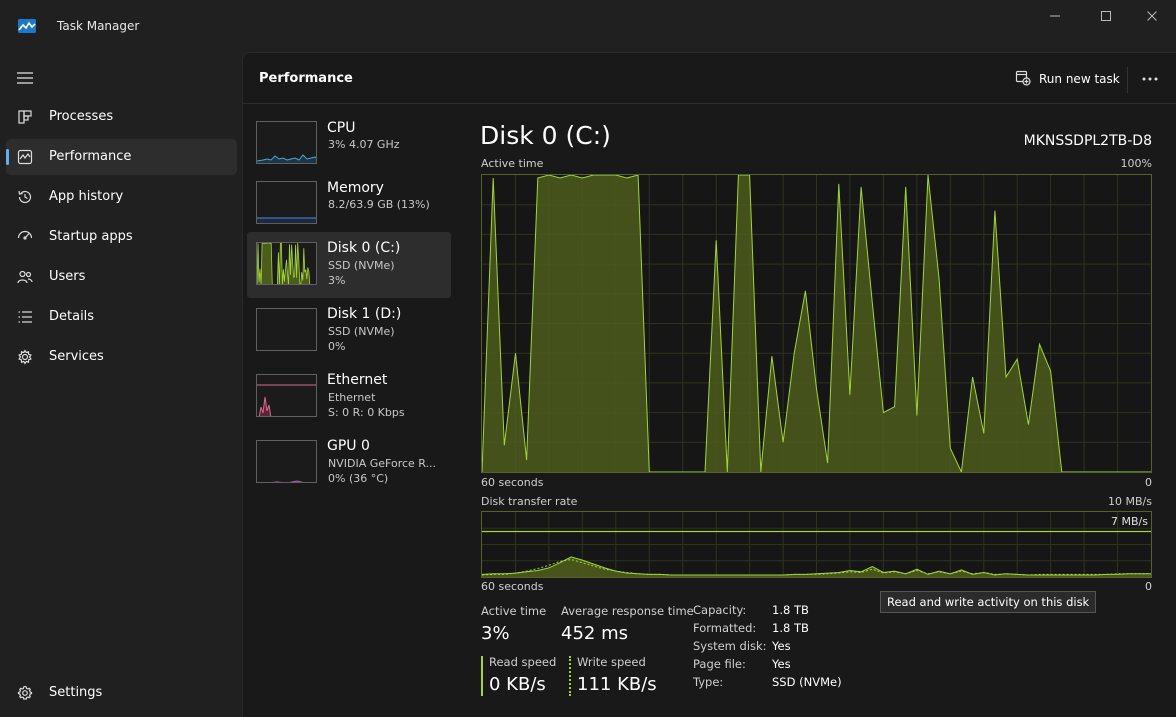  What do you see at coordinates (25, 277) in the screenshot?
I see `users-icon` at bounding box center [25, 277].